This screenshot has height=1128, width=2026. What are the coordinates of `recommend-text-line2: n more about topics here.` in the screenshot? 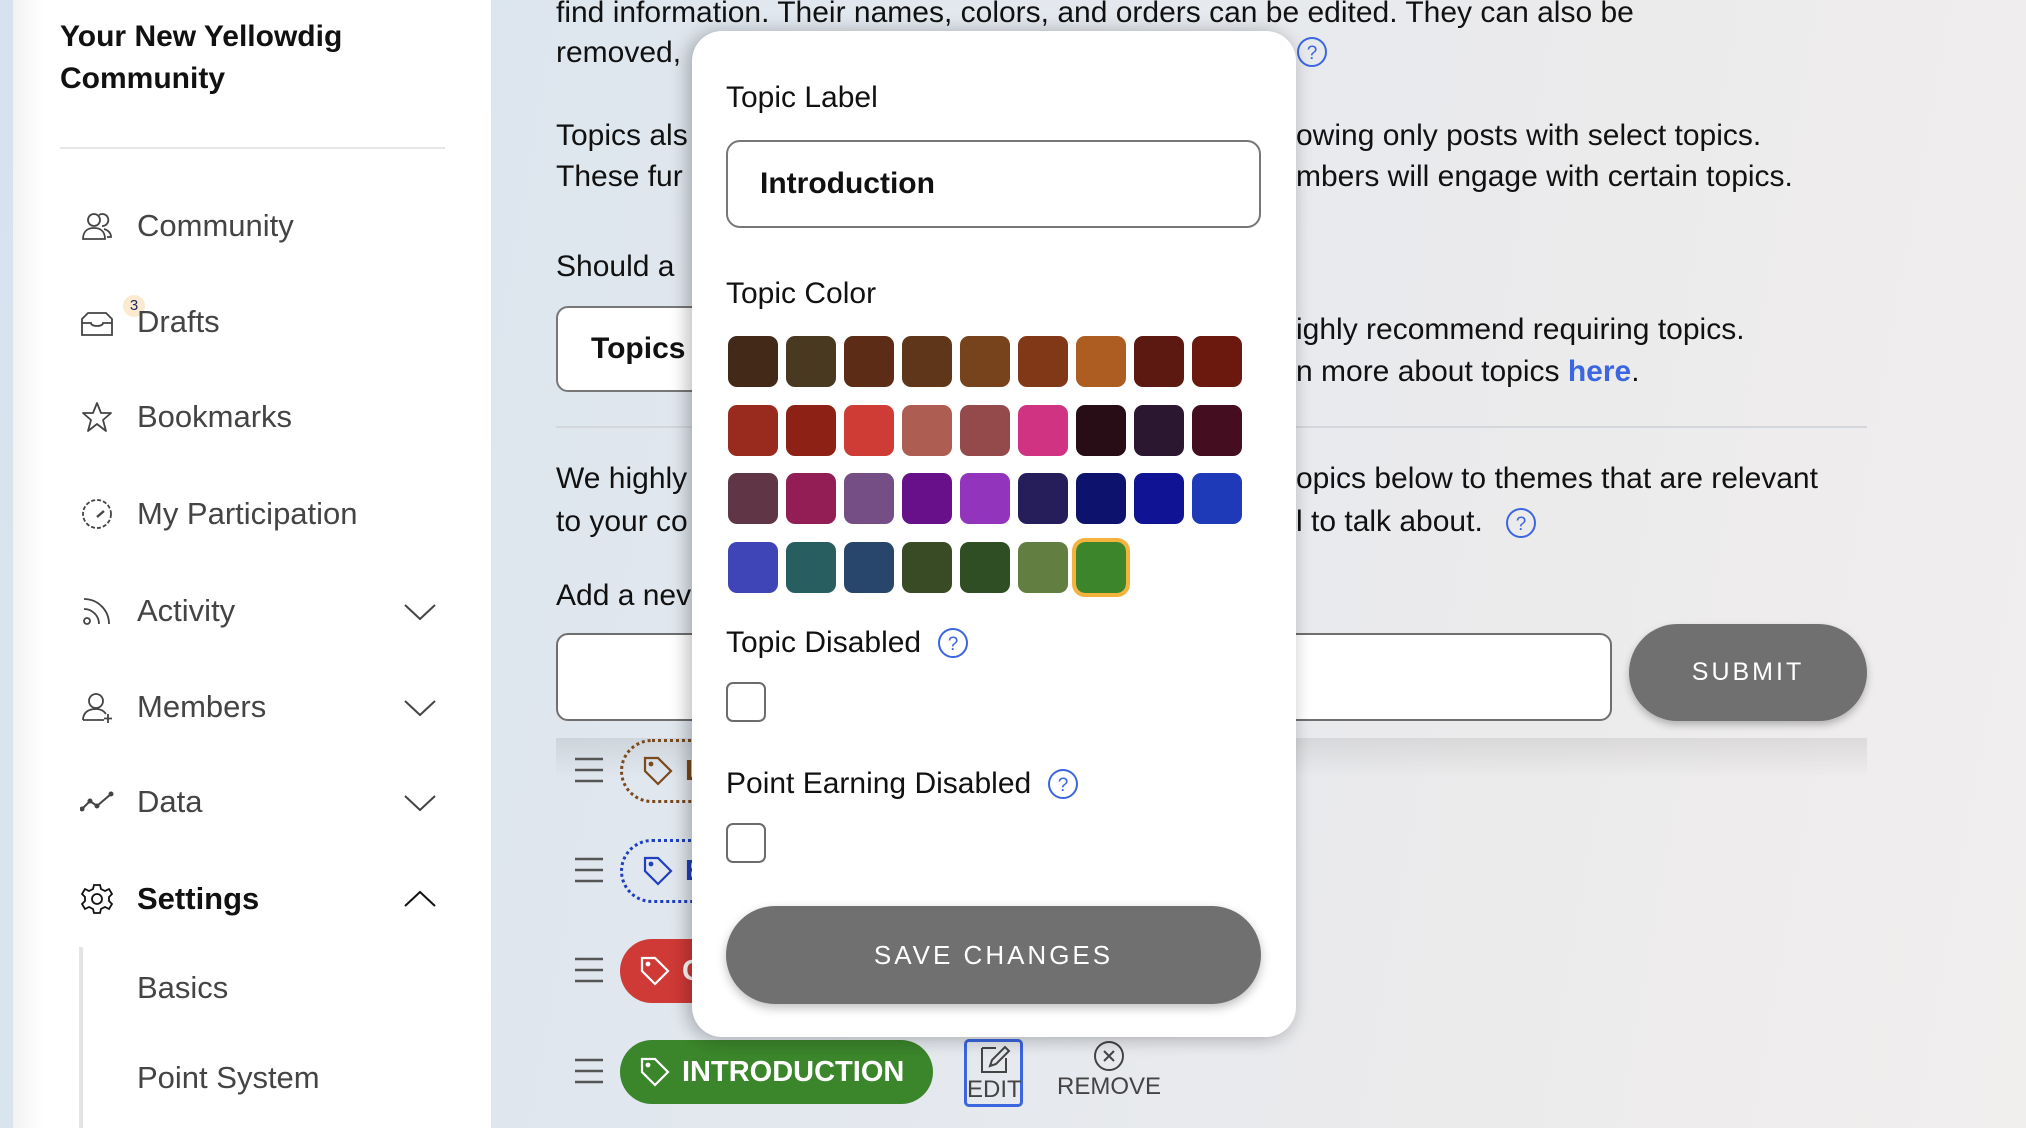 It's located at (1468, 372).